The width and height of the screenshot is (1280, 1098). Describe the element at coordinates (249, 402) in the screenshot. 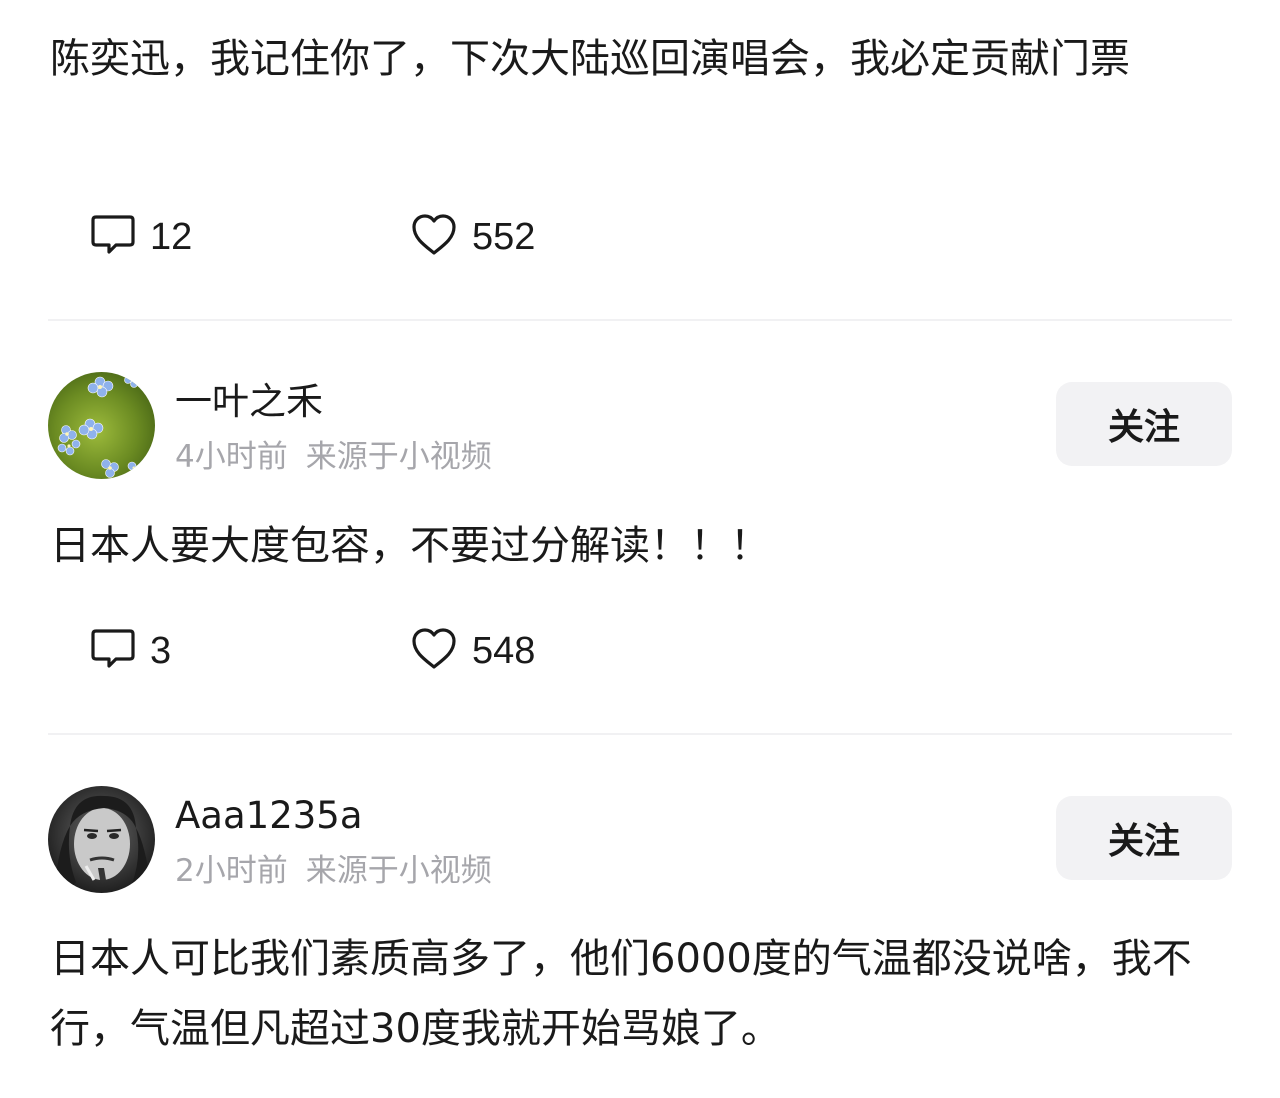

I see `username: 一叶之禾` at that location.